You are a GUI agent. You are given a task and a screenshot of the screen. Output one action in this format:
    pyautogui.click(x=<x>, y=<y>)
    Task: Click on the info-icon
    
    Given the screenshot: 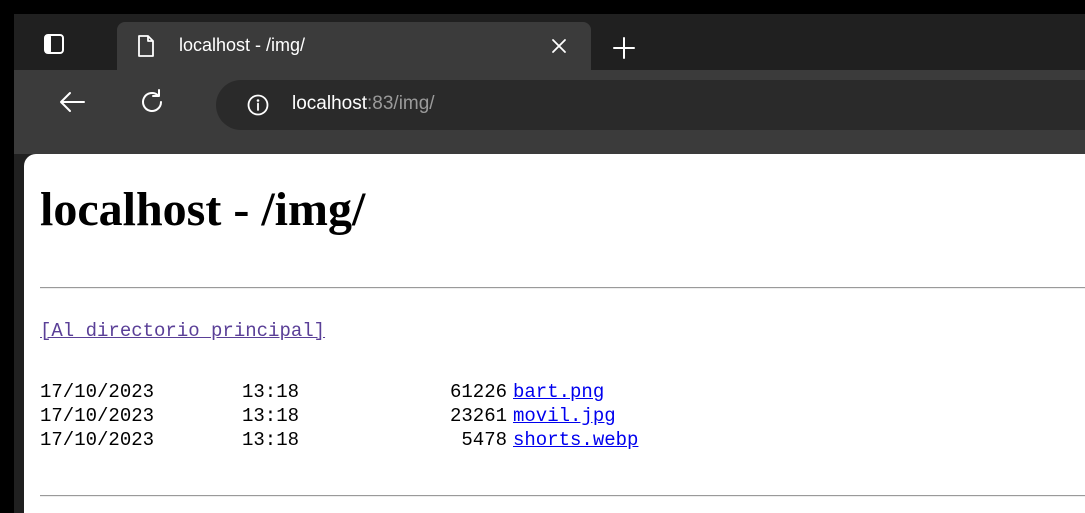 What is the action you would take?
    pyautogui.click(x=258, y=105)
    